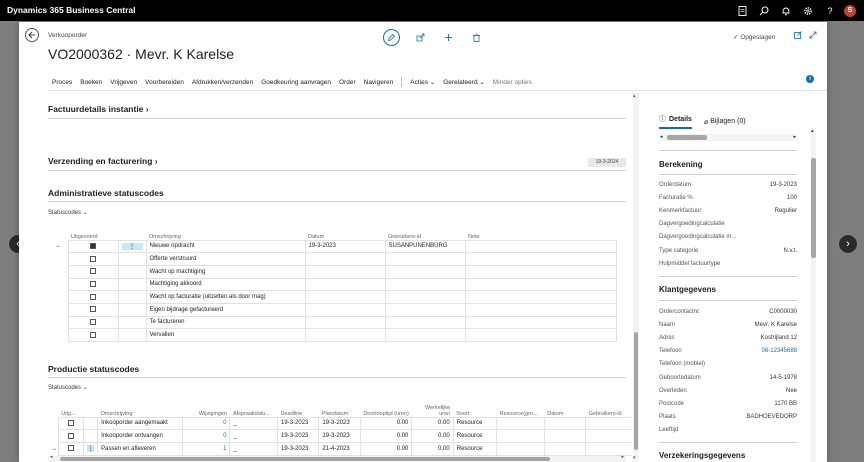 The image size is (864, 462). I want to click on tab-details: ⓘ Details, so click(675, 121).